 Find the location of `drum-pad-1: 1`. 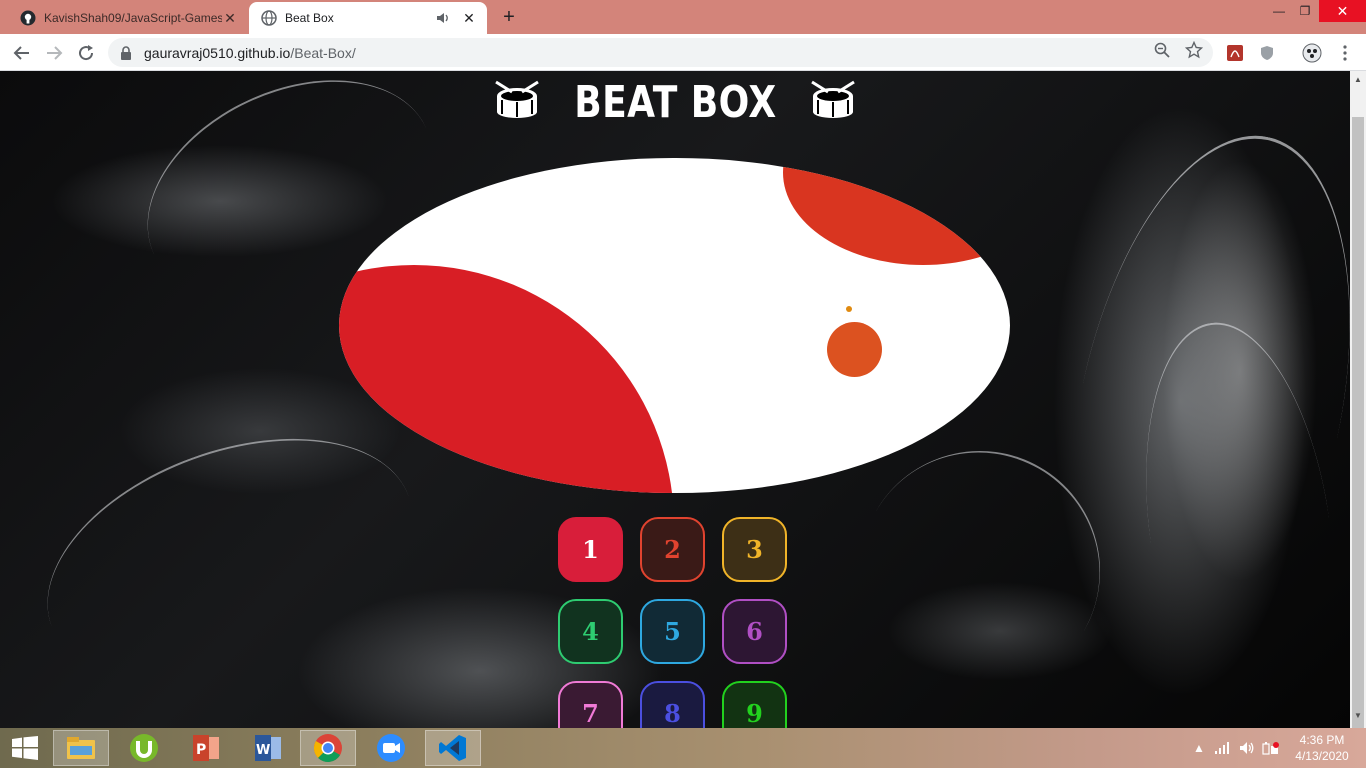

drum-pad-1: 1 is located at coordinates (590, 549).